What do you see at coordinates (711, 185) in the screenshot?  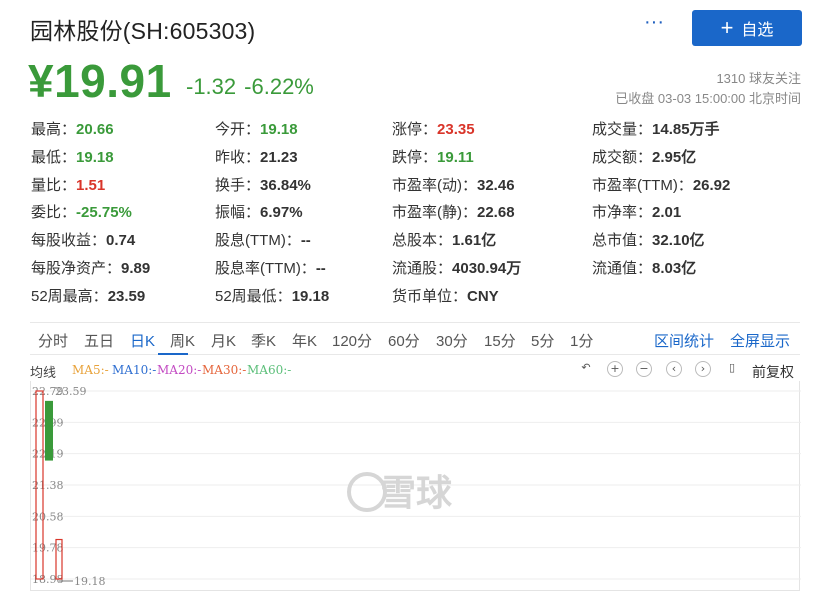 I see `stat-value: 26.92` at bounding box center [711, 185].